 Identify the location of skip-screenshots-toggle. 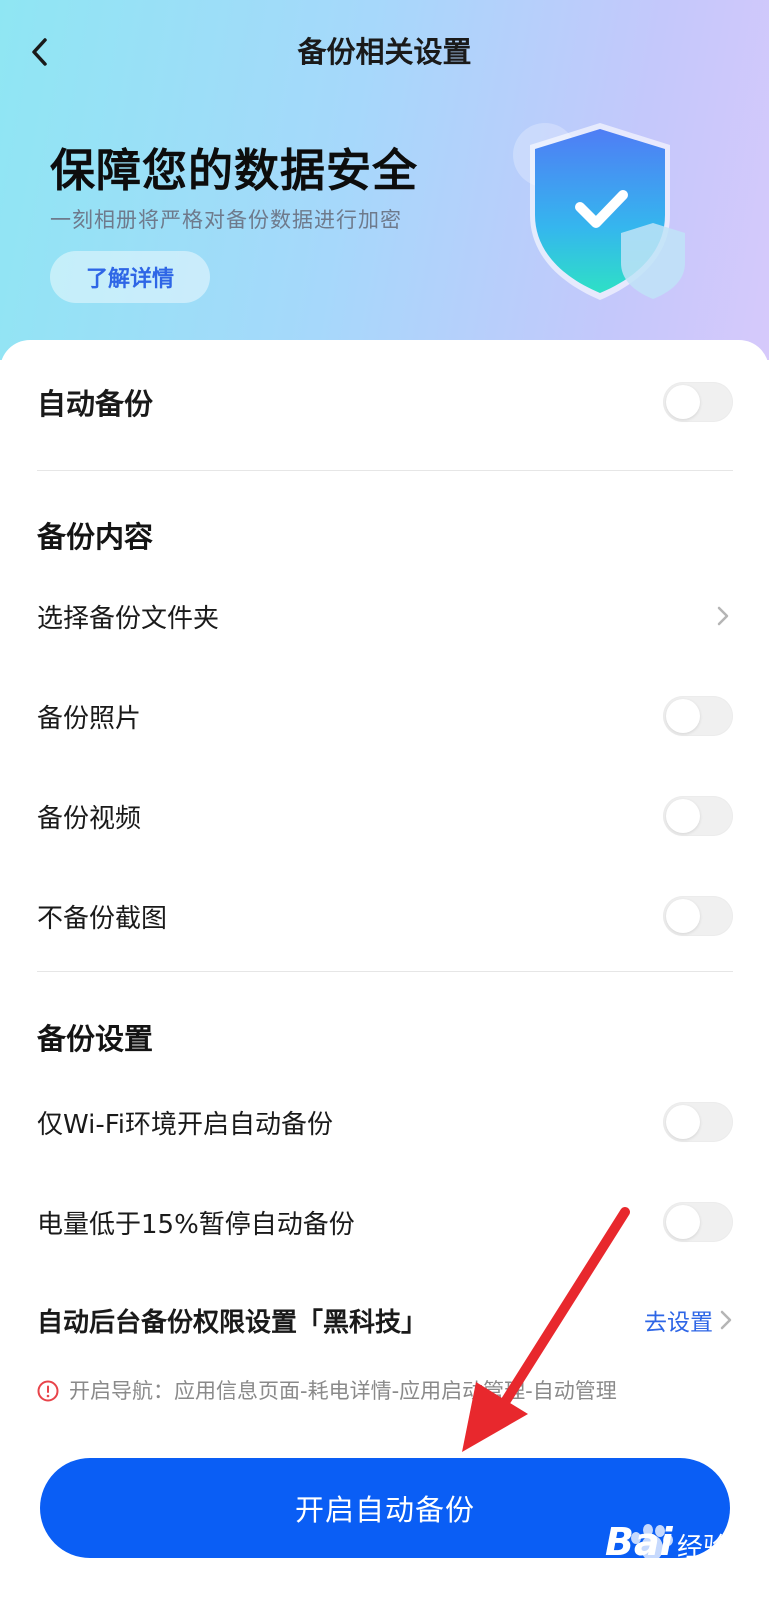
(698, 916).